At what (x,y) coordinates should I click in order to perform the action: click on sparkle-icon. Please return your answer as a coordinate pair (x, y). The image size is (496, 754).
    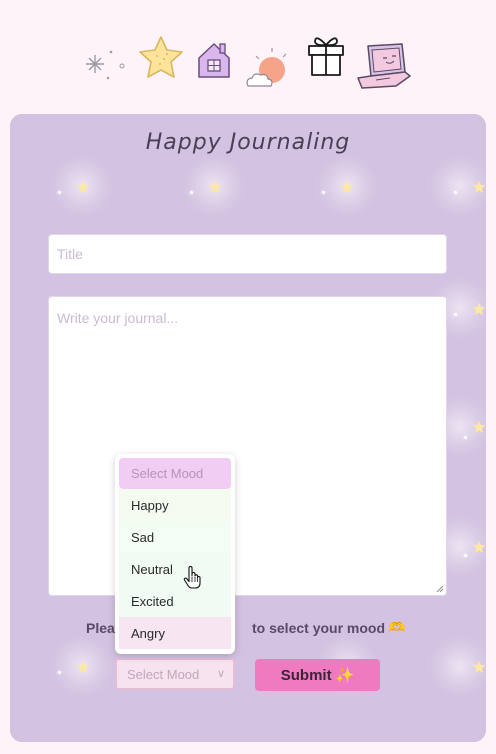
    Looking at the image, I should click on (105, 65).